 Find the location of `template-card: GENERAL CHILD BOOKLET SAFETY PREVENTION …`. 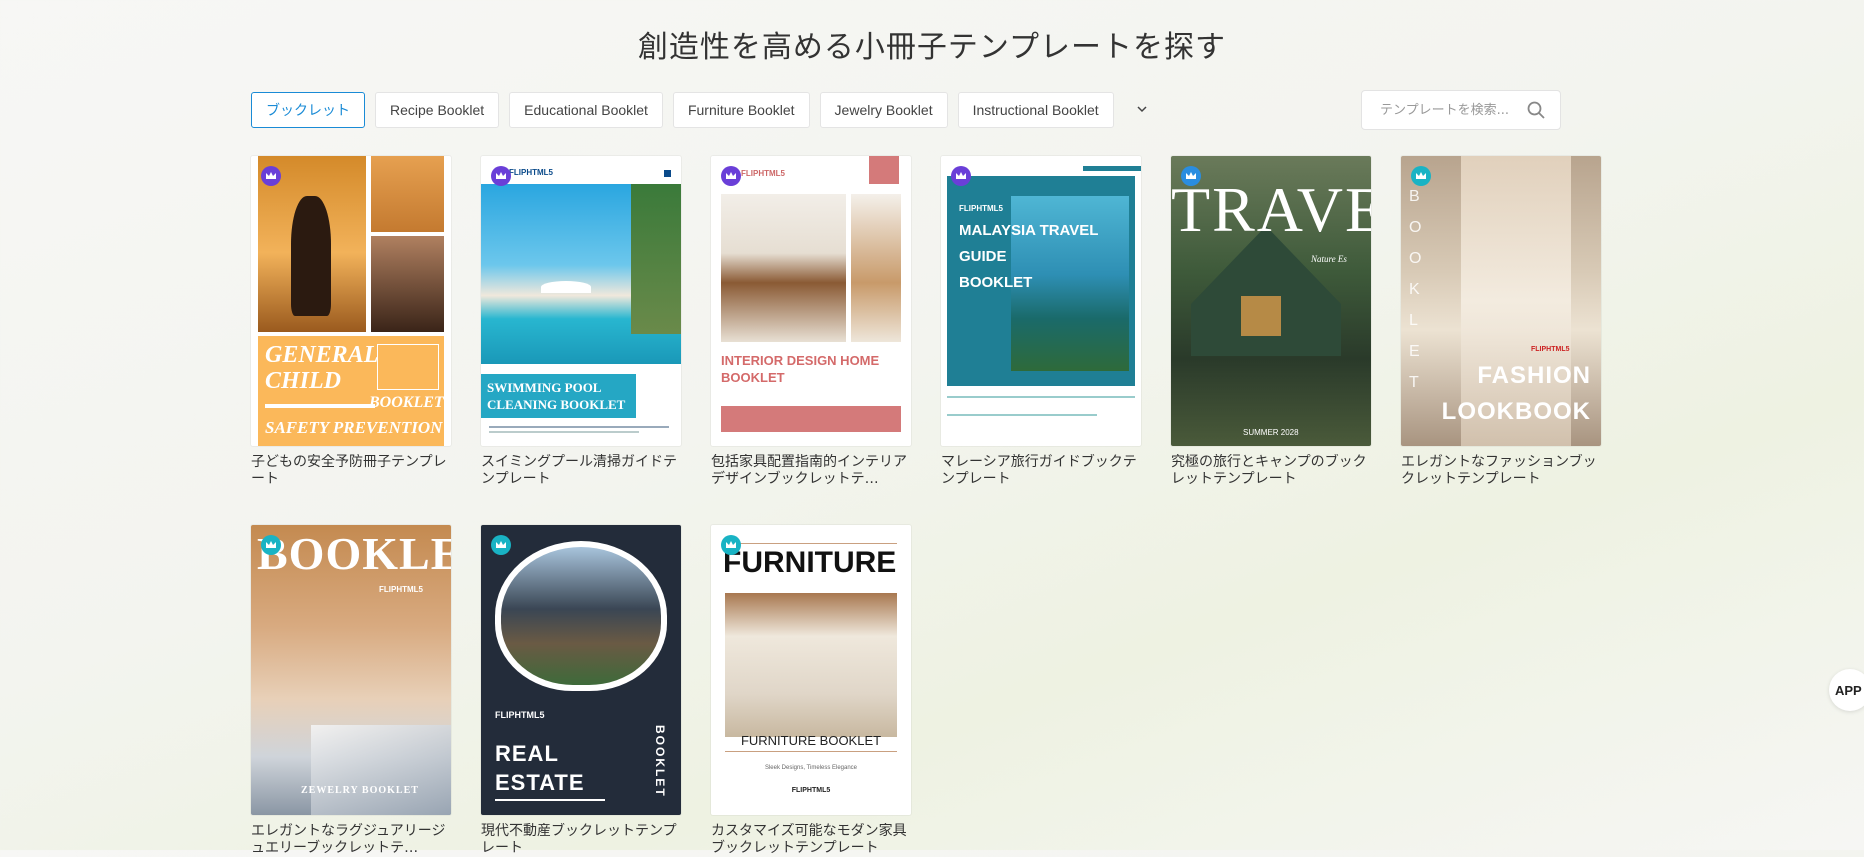

template-card: GENERAL CHILD BOOKLET SAFETY PREVENTION … is located at coordinates (351, 322).